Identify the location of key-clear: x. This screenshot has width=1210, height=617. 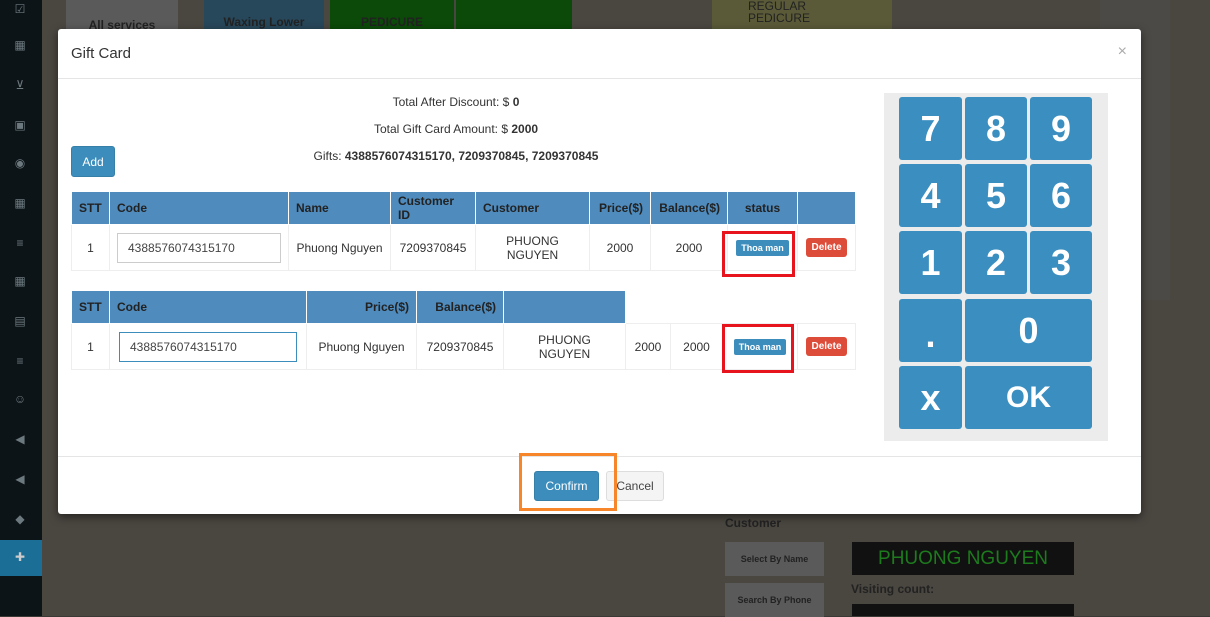
(930, 397).